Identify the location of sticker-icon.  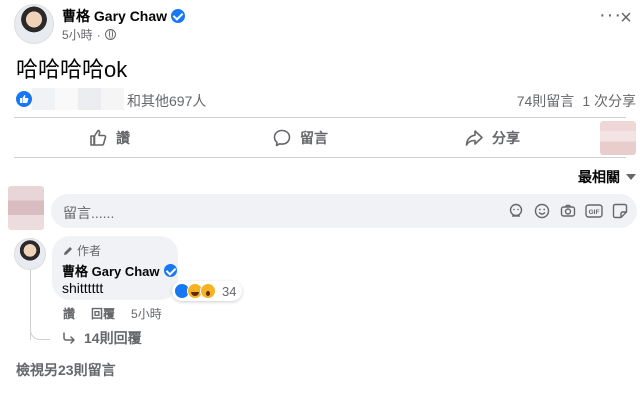
(620, 211).